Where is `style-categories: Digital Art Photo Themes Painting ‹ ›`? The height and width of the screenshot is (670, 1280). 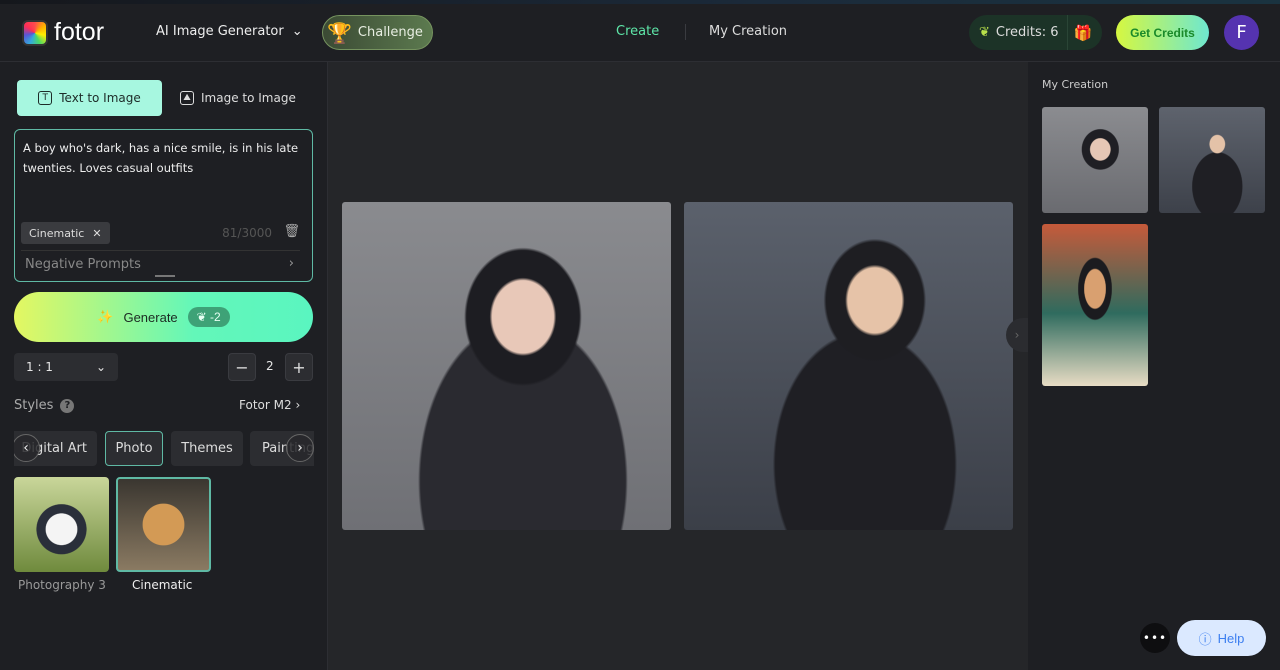
style-categories: Digital Art Photo Themes Painting ‹ › is located at coordinates (164, 449).